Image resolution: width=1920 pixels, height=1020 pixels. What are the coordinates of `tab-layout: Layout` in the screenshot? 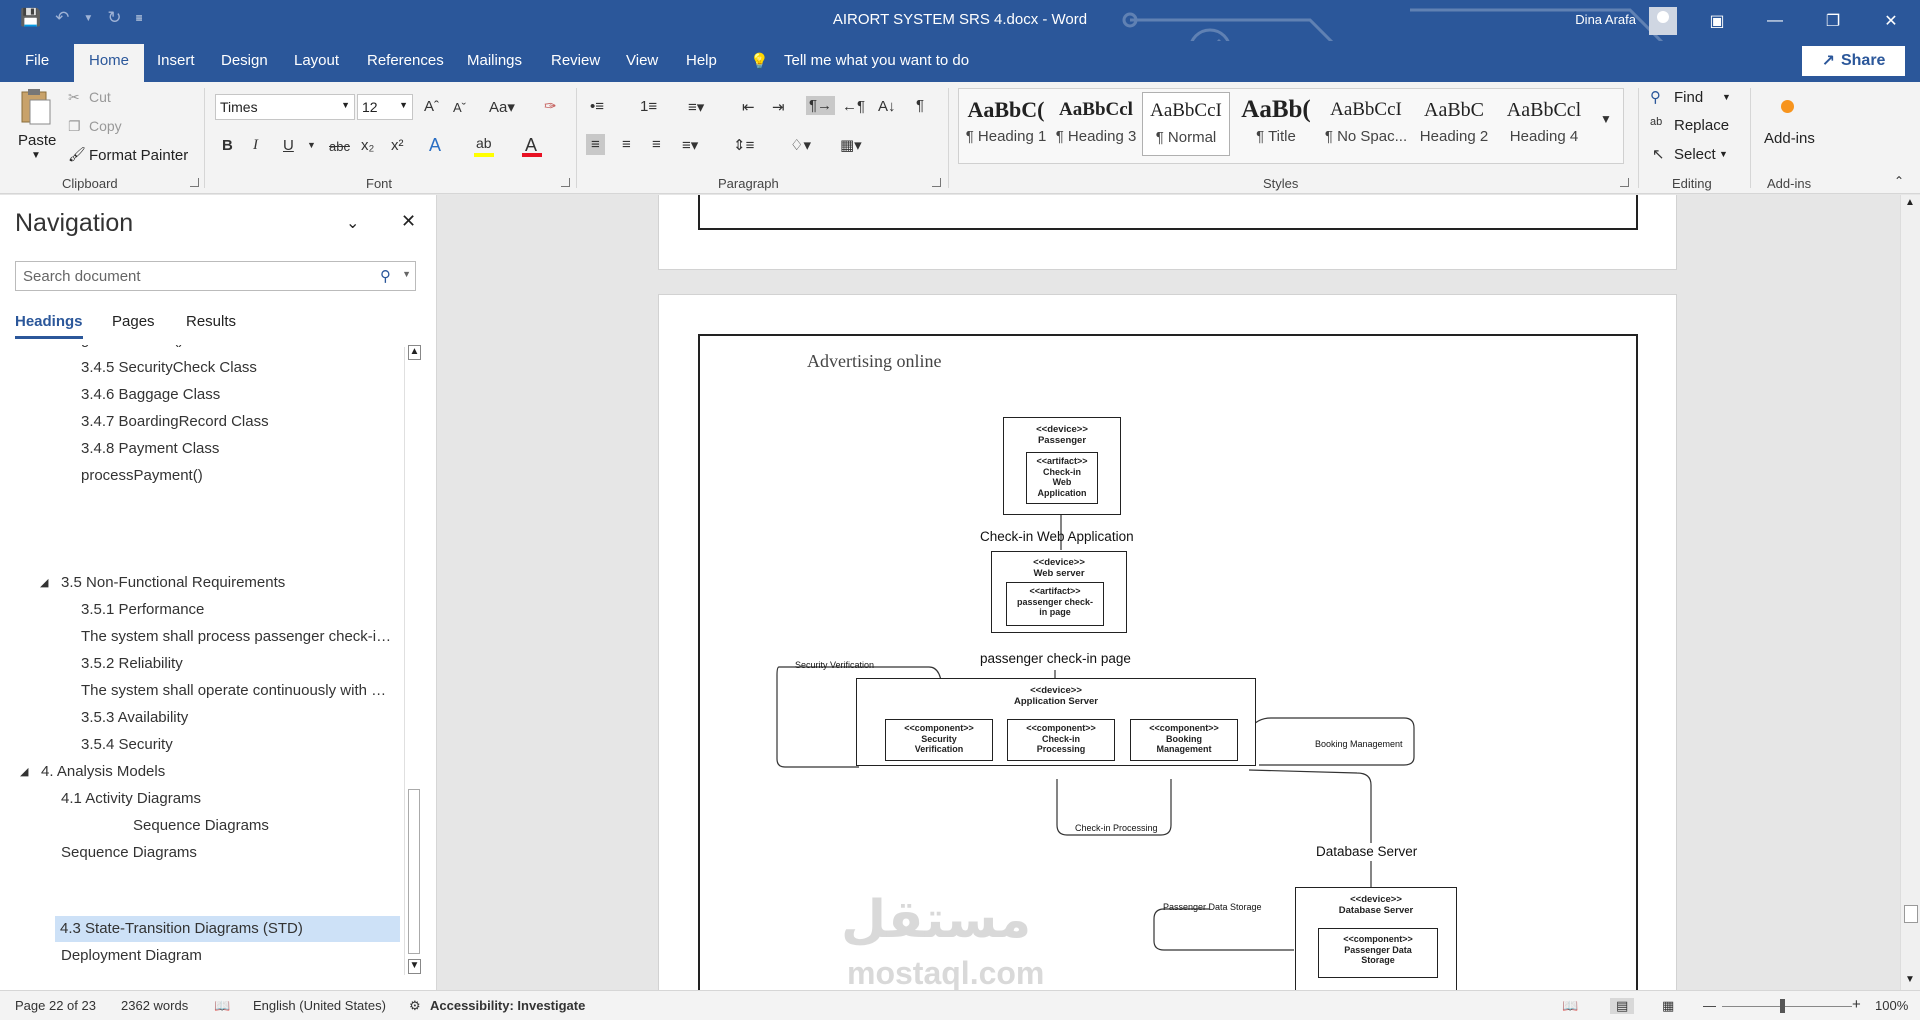 It's located at (316, 60).